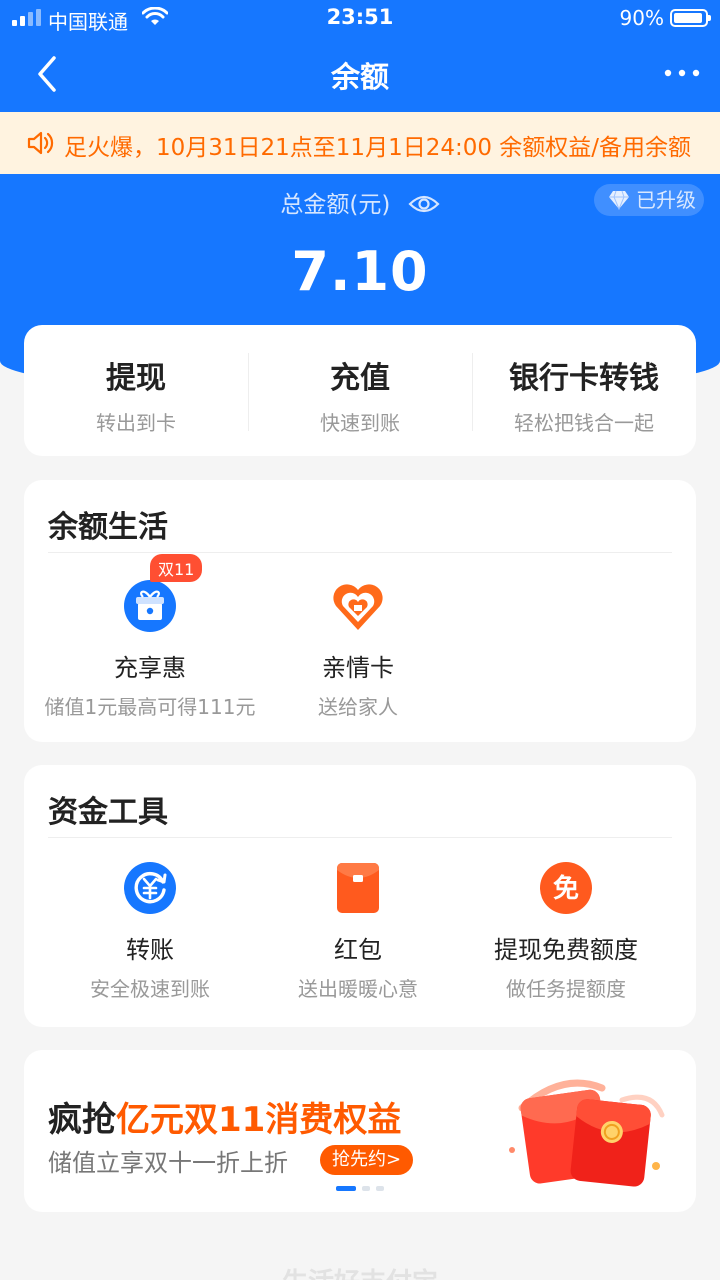 This screenshot has height=1280, width=720. What do you see at coordinates (136, 423) in the screenshot?
I see `action-subtitle: 转出到卡` at bounding box center [136, 423].